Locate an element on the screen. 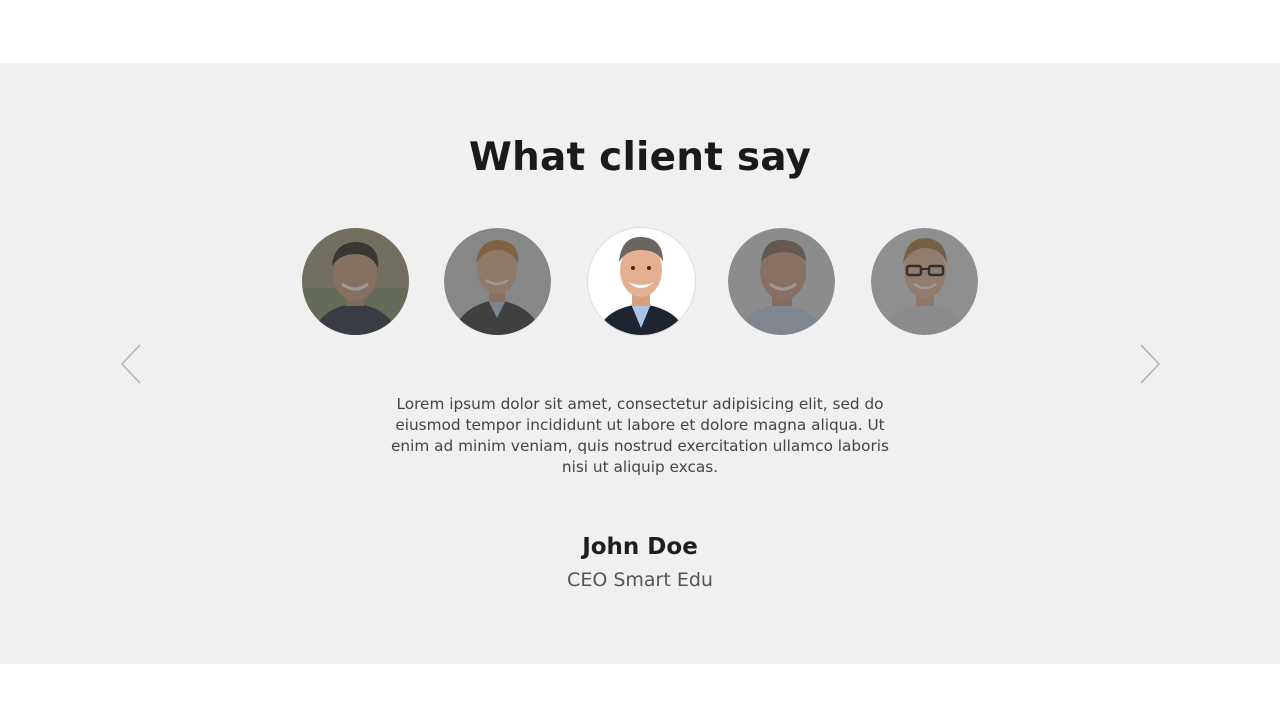  chevron-left-icon is located at coordinates (131, 364).